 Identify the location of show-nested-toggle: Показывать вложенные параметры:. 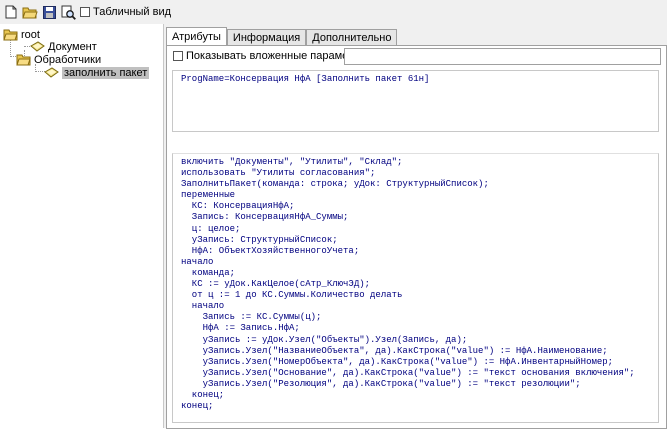
(271, 56).